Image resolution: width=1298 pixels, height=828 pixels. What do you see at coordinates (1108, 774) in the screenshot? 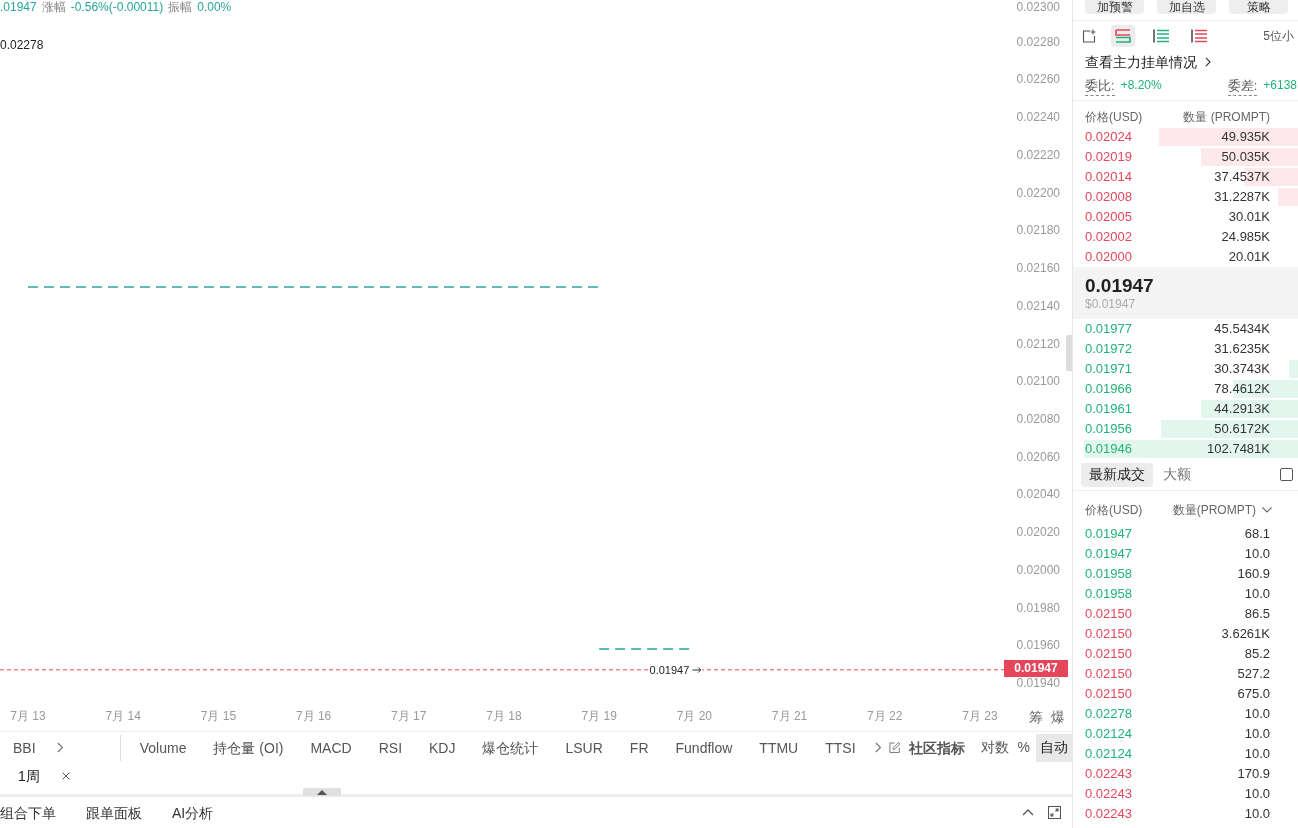
I see `price-cell-text: 0.02243` at bounding box center [1108, 774].